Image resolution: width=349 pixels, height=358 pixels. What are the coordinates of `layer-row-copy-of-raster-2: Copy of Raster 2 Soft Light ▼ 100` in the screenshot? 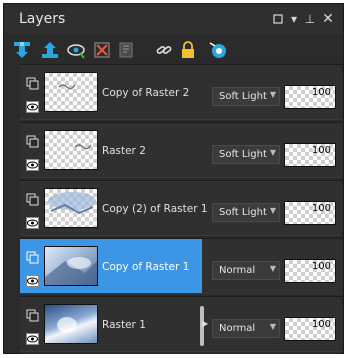 It's located at (181, 92).